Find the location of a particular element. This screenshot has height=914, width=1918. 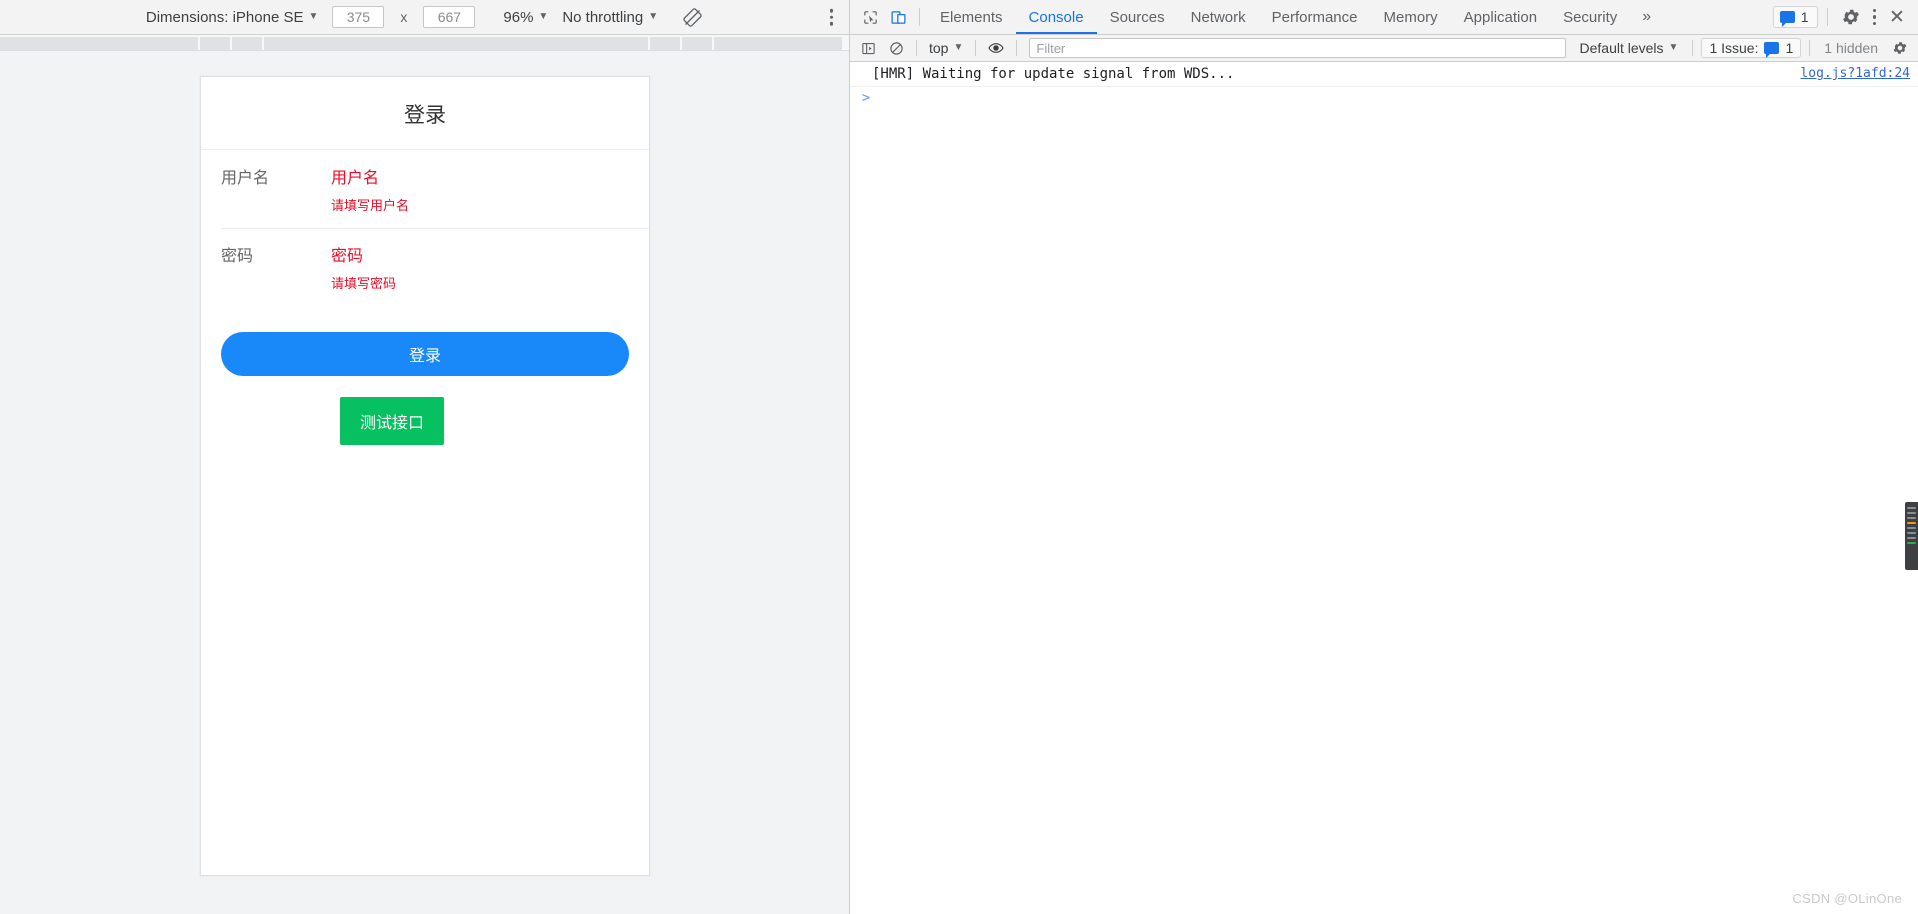

minimap-tick-ok is located at coordinates (1911, 543).